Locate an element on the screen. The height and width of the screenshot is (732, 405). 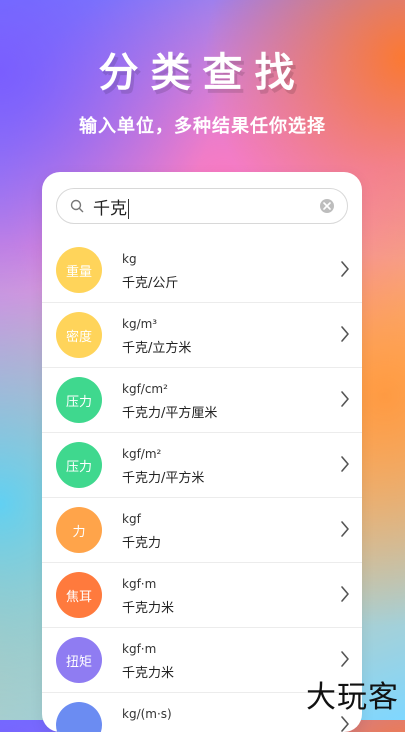
search-icon is located at coordinates (77, 206).